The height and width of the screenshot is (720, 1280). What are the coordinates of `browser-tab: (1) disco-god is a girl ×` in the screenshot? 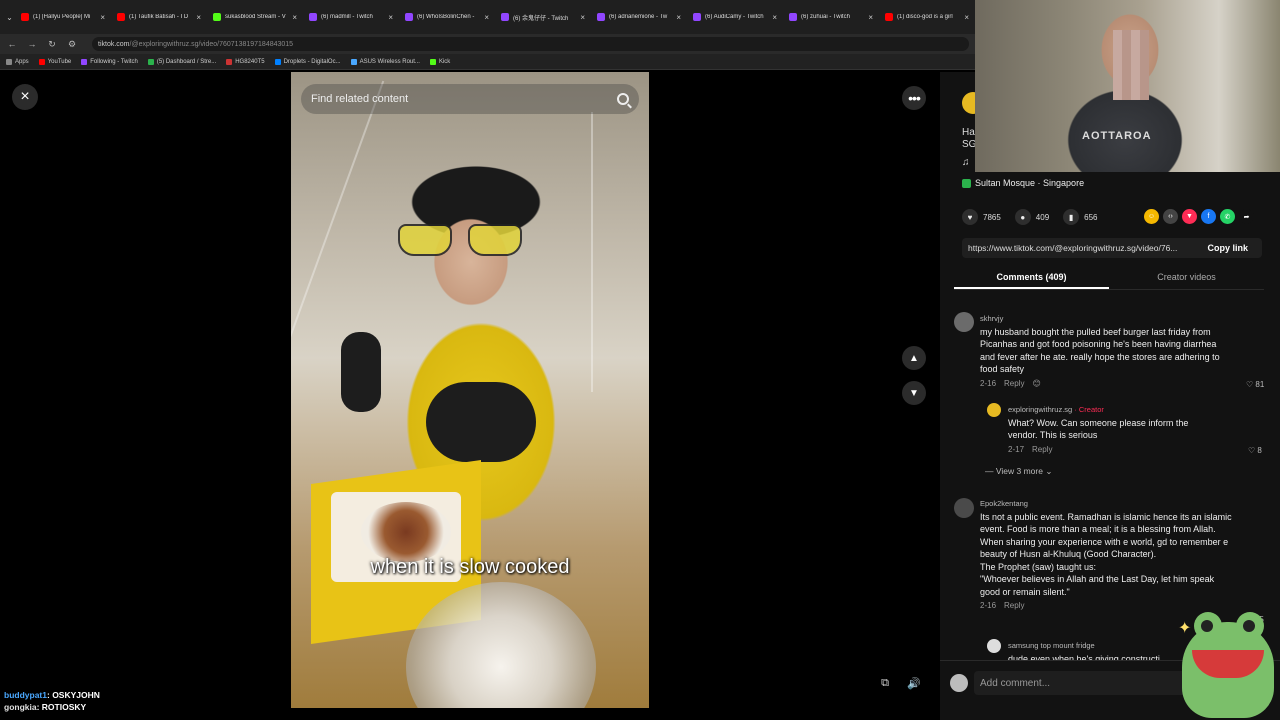 It's located at (927, 17).